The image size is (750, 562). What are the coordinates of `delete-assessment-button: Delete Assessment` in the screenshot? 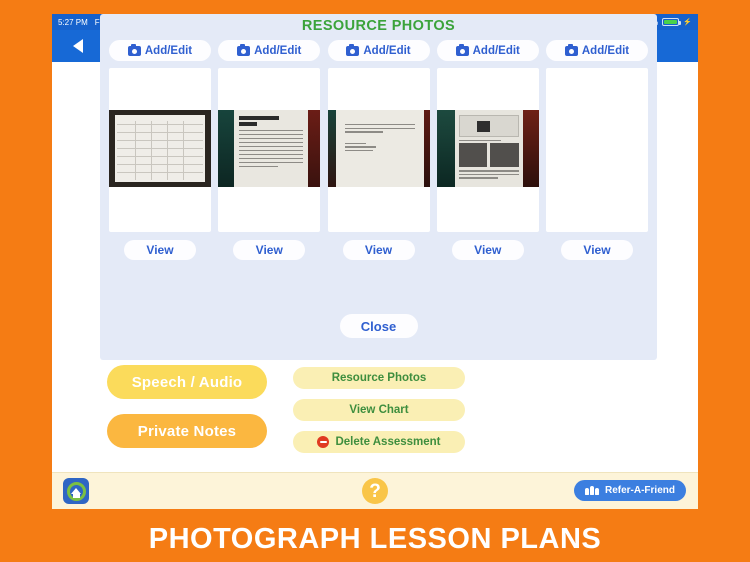 It's located at (379, 442).